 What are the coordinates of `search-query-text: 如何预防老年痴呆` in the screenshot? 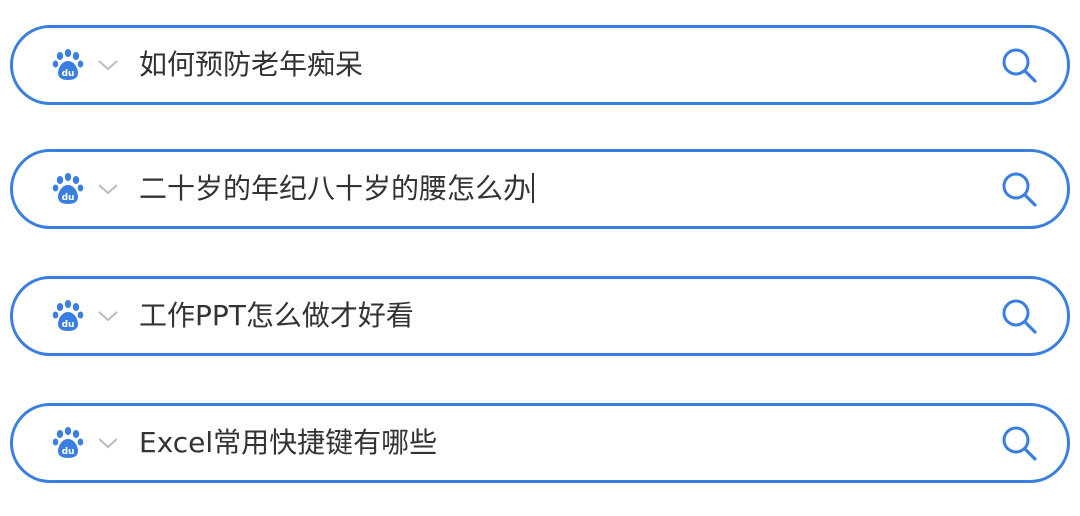 It's located at (251, 64).